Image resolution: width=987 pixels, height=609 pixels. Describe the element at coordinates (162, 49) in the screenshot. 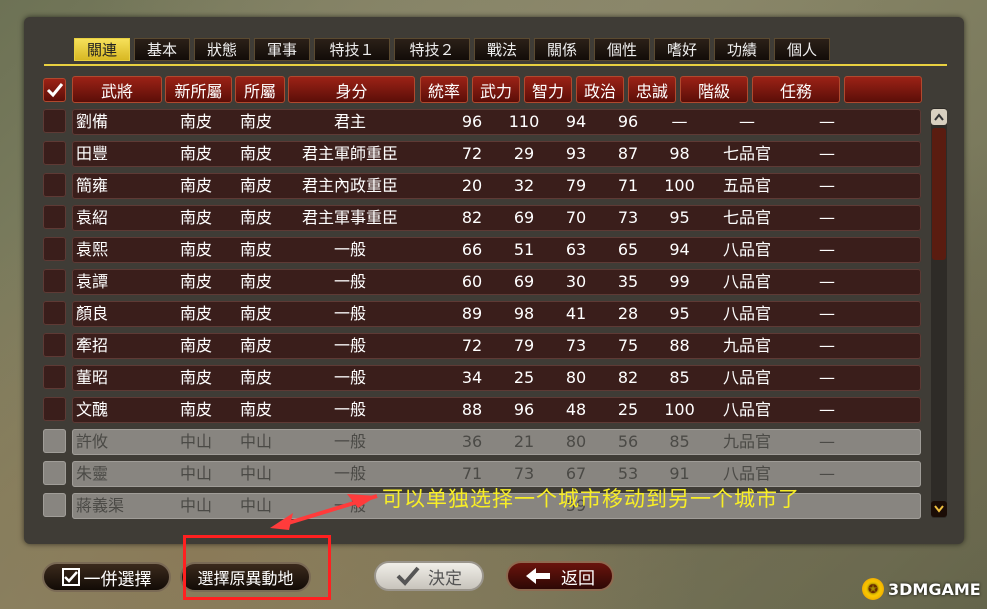

I see `tab-basic: 基本` at that location.